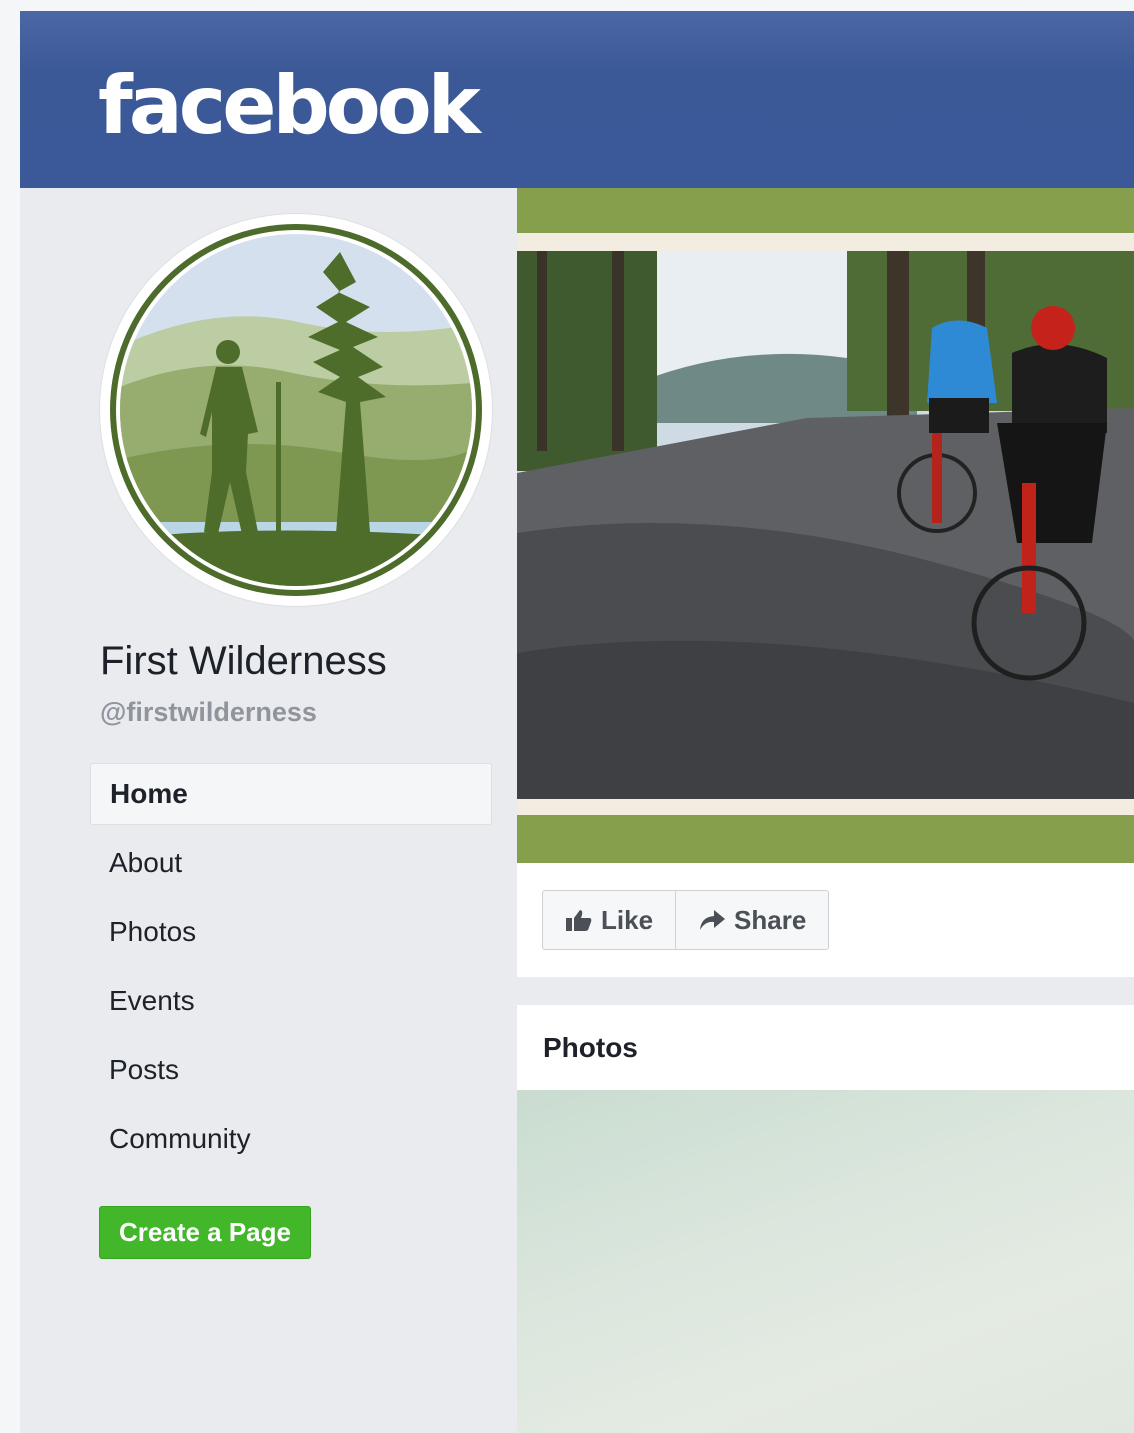 This screenshot has height=1433, width=1134. What do you see at coordinates (713, 920) in the screenshot?
I see `share-arrow-icon` at bounding box center [713, 920].